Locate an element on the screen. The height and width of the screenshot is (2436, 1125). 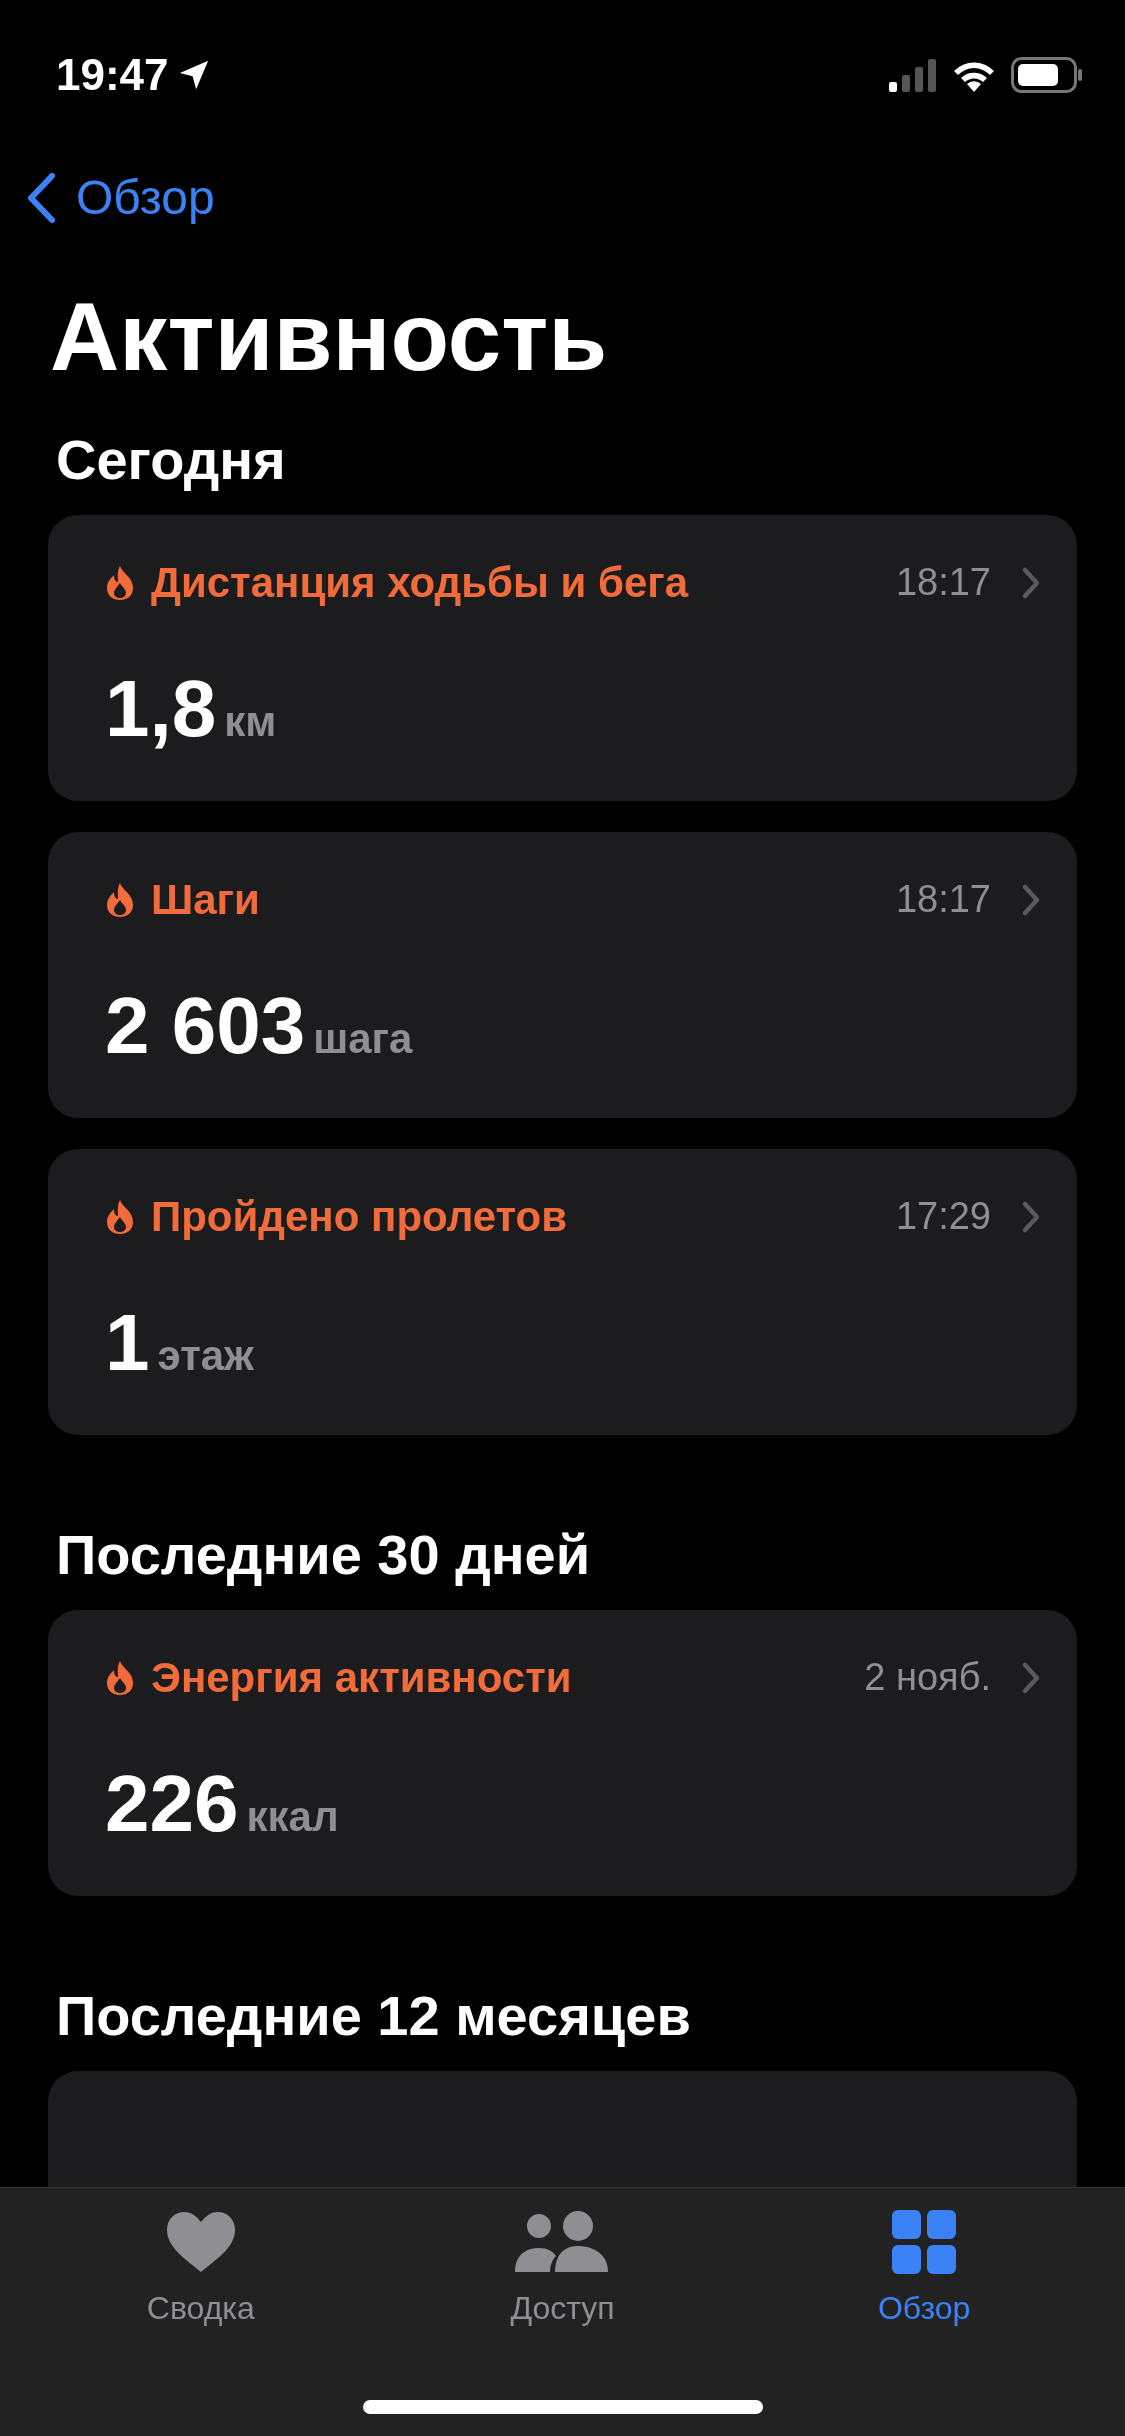
metric-label: Пройдено пролетов is located at coordinates (359, 1217).